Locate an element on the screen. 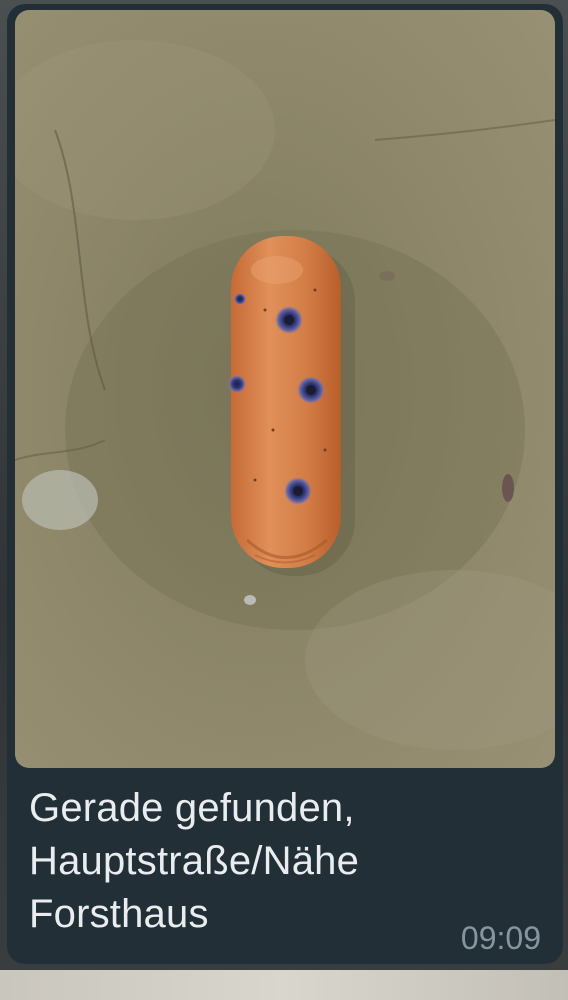 This screenshot has height=1000, width=568. next-message-preview is located at coordinates (284, 985).